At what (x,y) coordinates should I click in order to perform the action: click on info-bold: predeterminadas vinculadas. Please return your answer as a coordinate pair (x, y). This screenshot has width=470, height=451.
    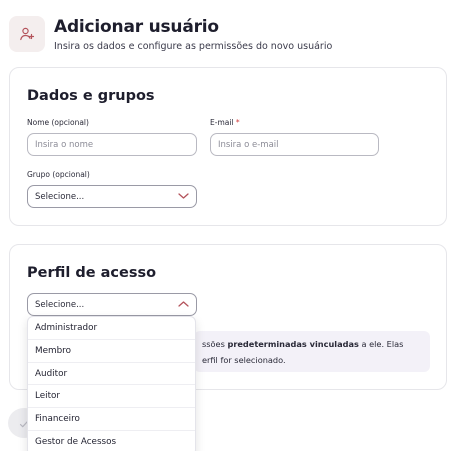
    Looking at the image, I should click on (293, 344).